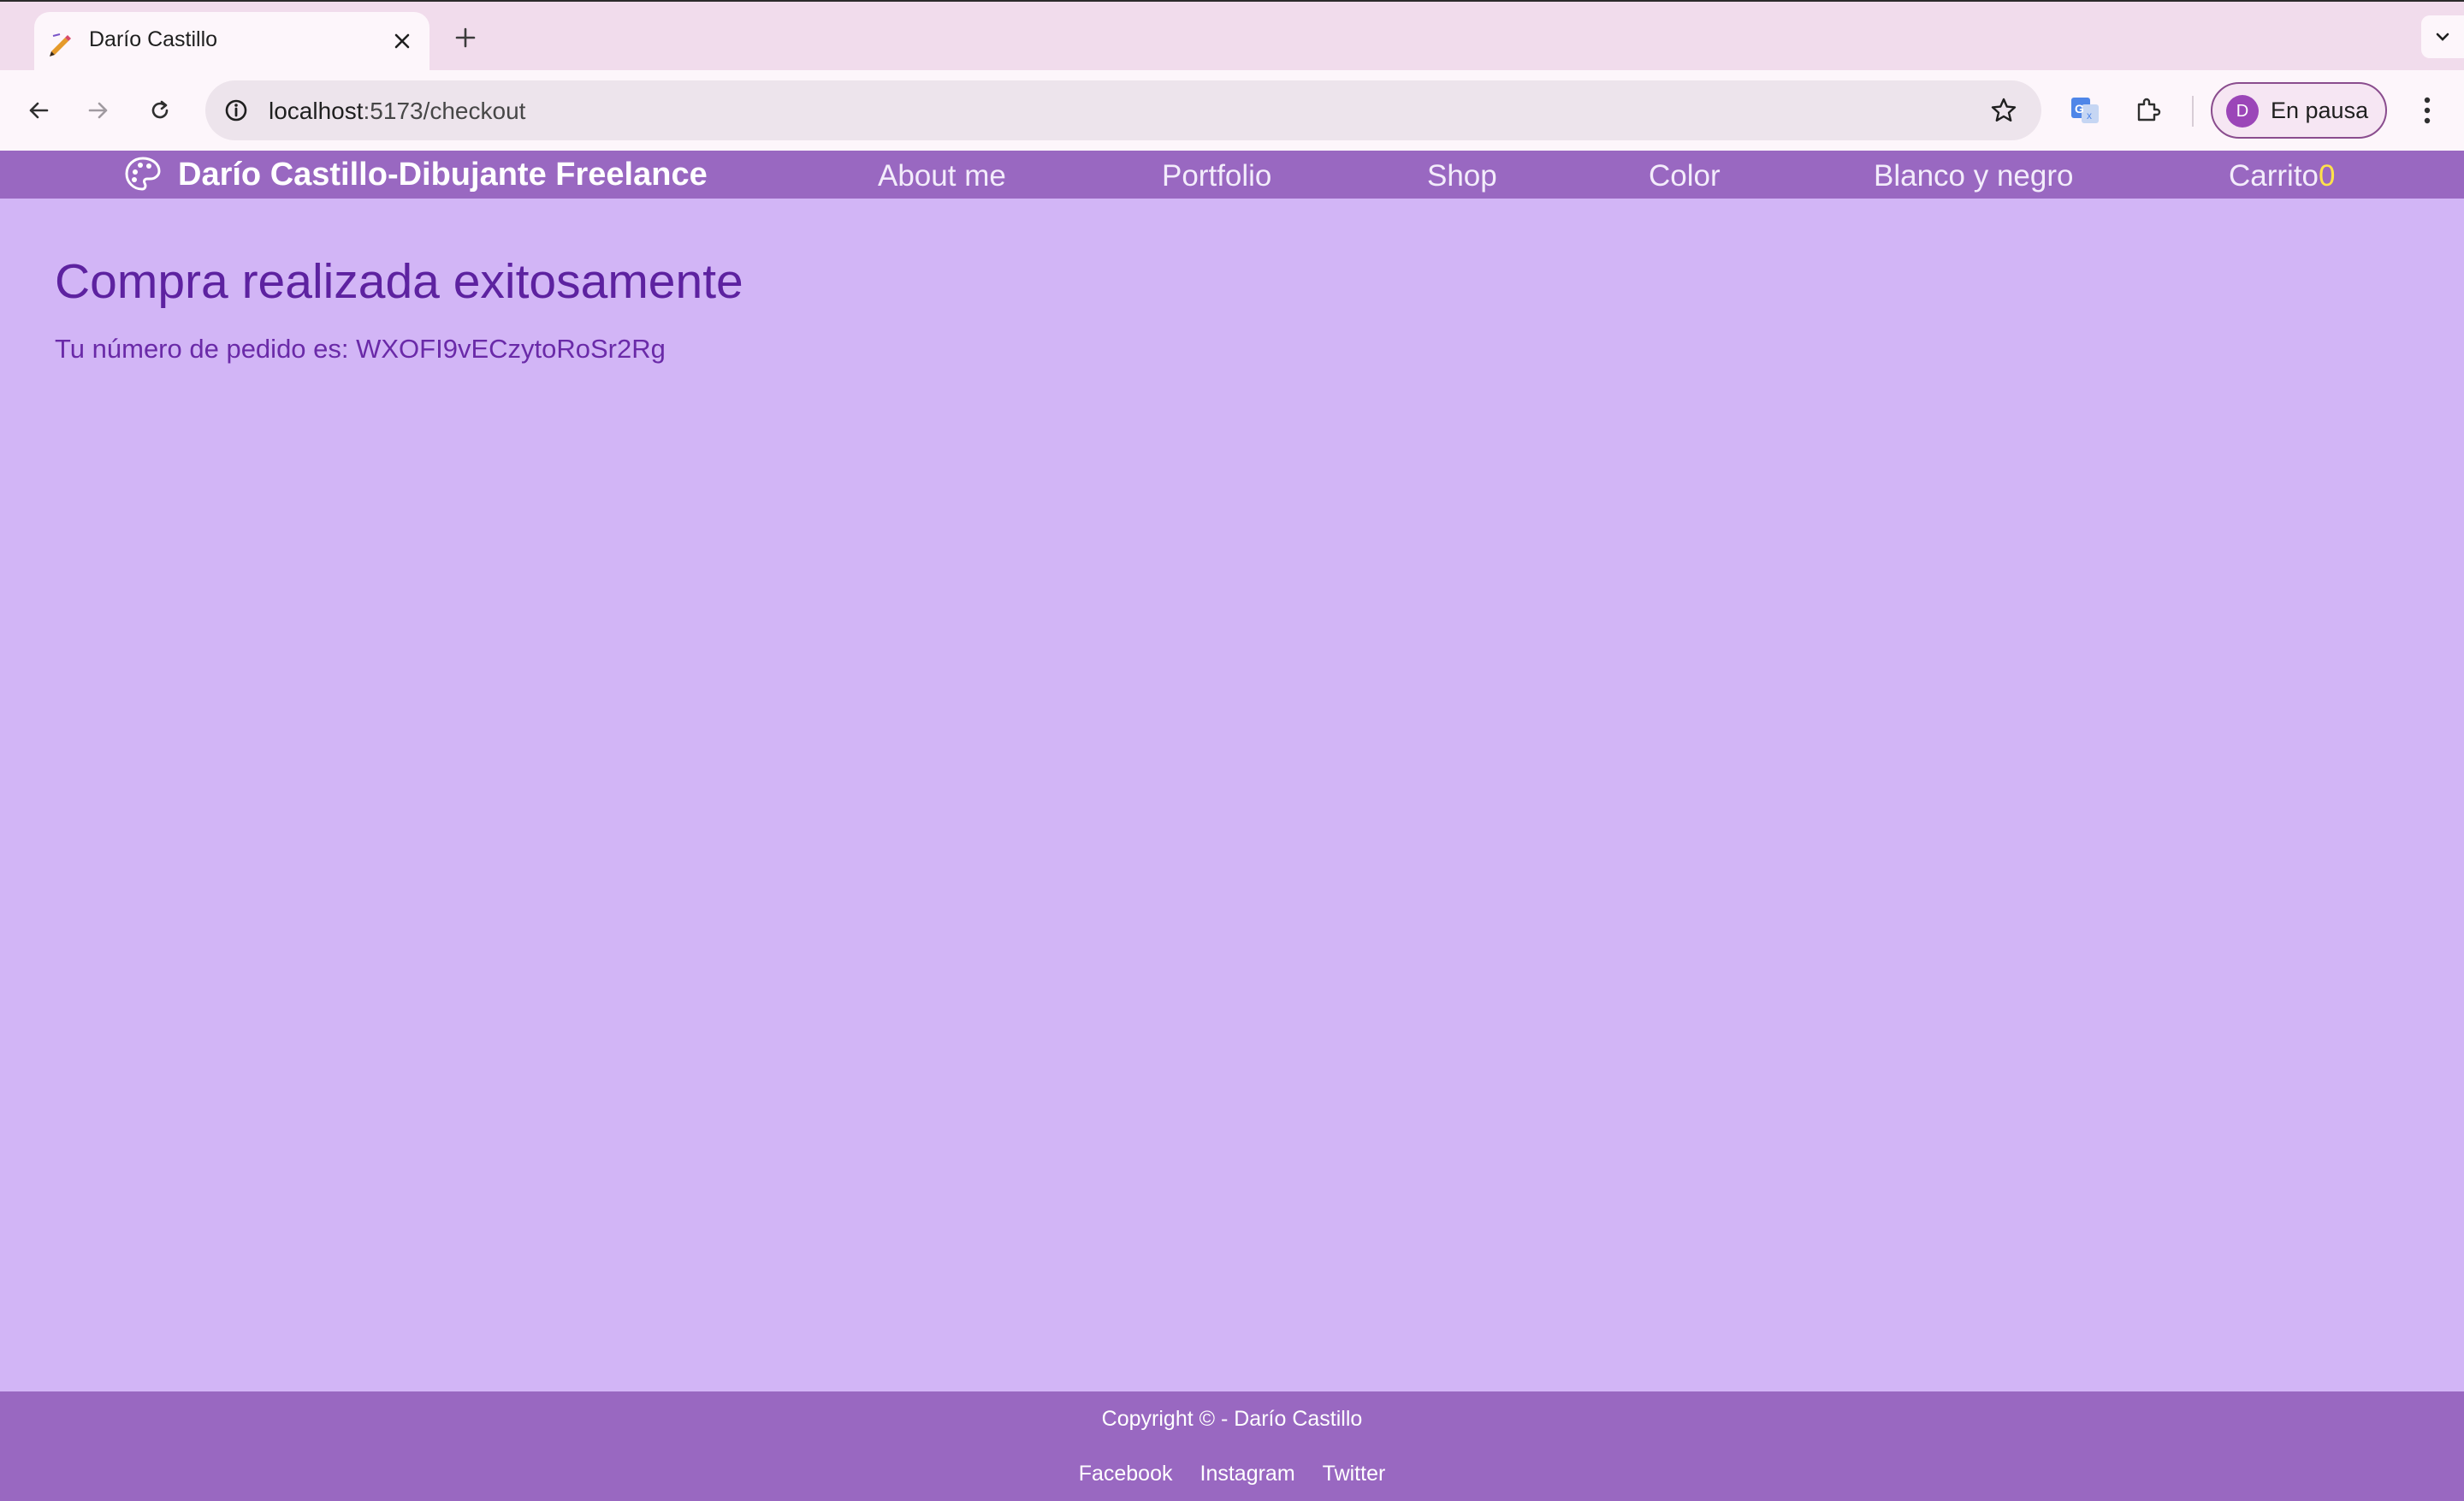 The width and height of the screenshot is (2464, 1501). What do you see at coordinates (153, 39) in the screenshot?
I see `tab-title: Darío Castillo` at bounding box center [153, 39].